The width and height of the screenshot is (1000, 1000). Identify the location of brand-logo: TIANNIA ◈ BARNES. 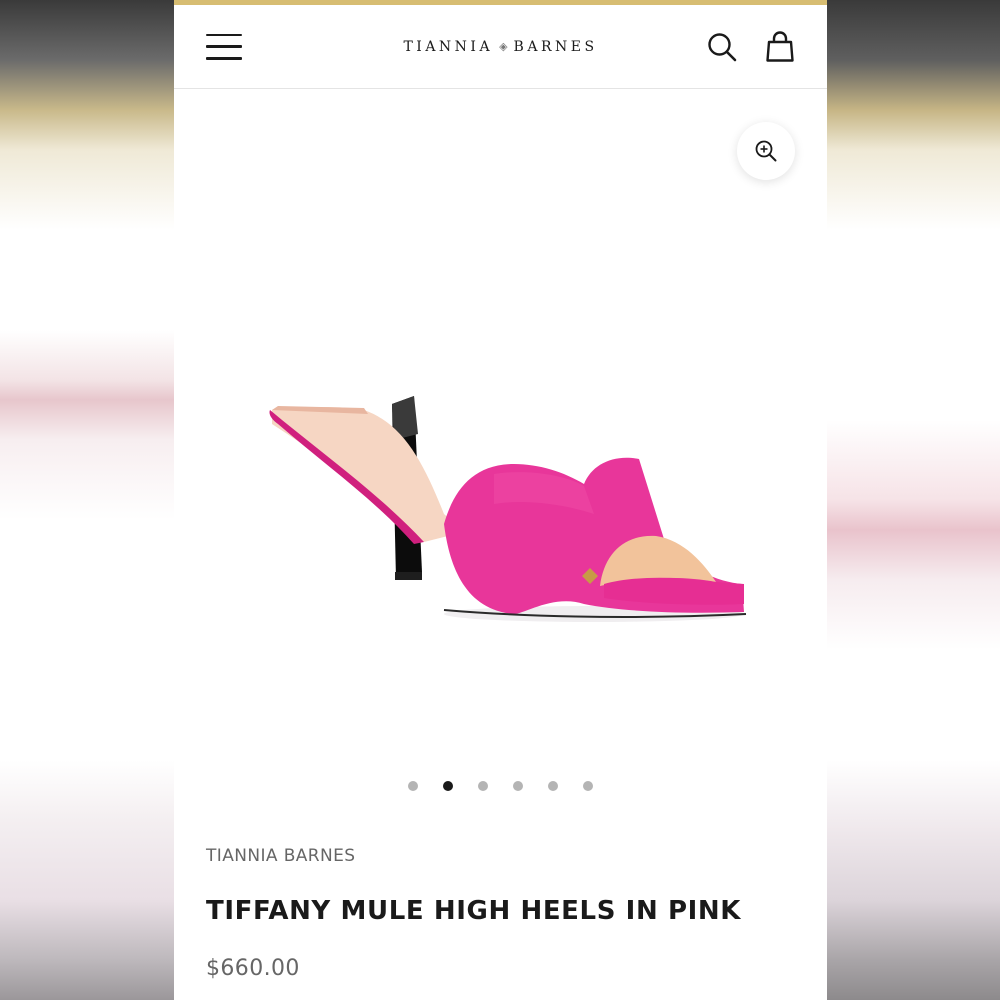
(500, 47).